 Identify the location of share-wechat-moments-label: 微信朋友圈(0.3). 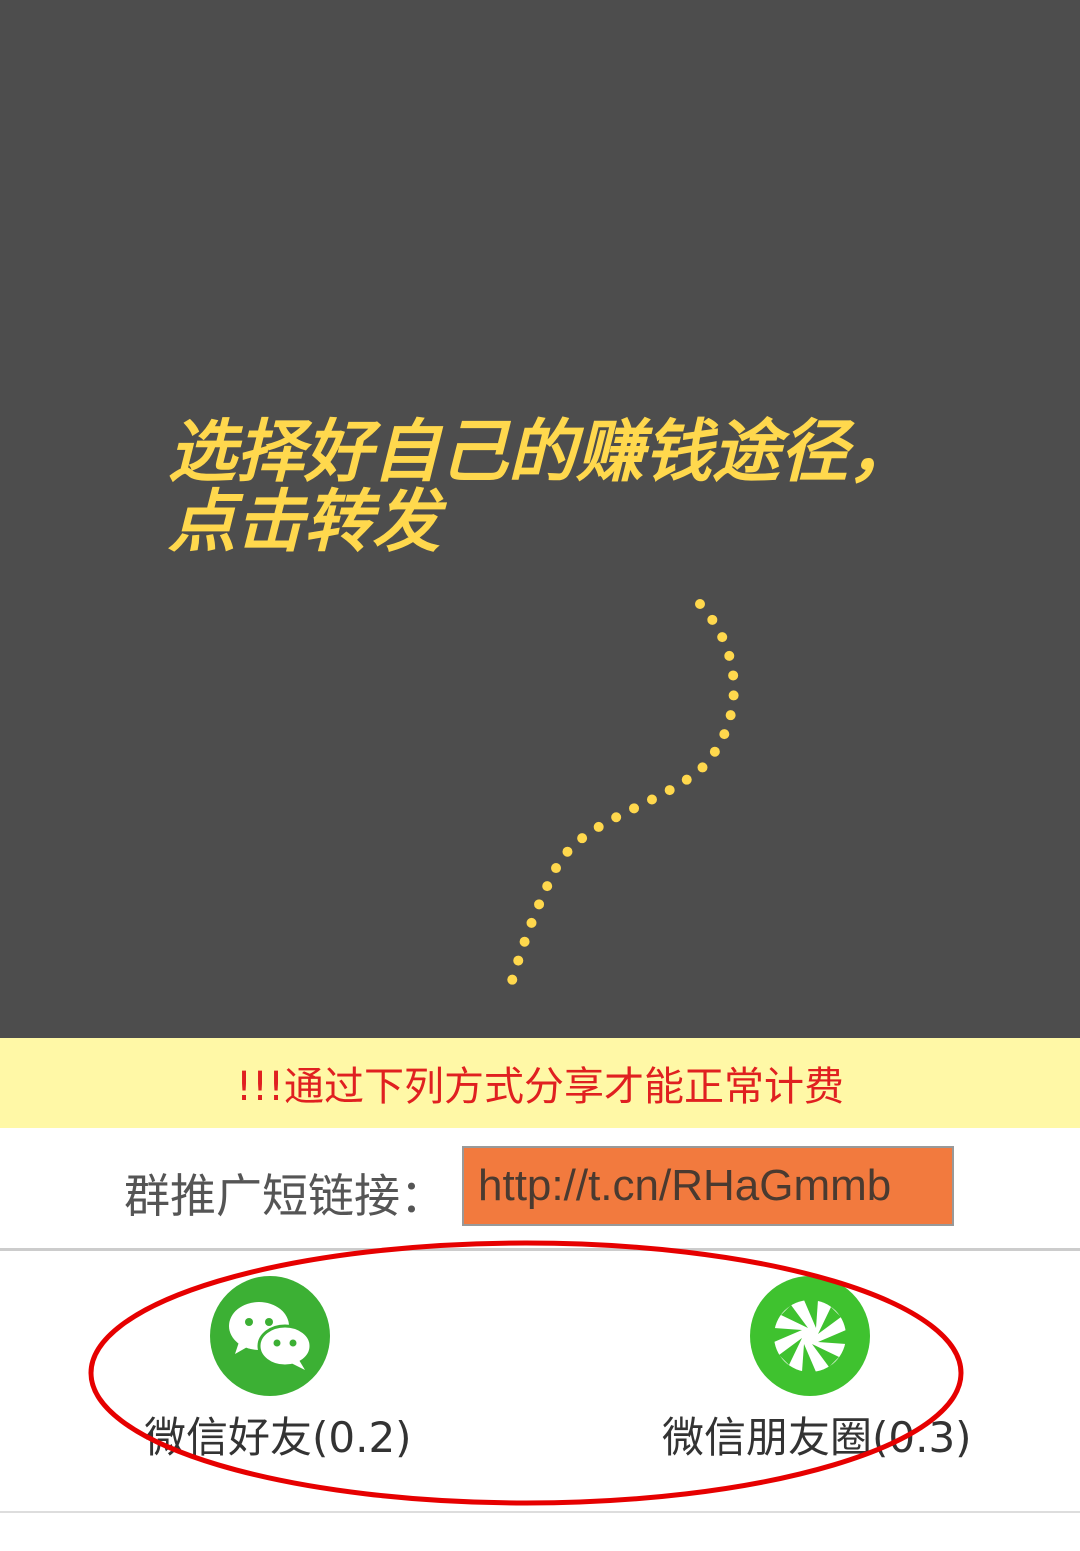
(817, 1437).